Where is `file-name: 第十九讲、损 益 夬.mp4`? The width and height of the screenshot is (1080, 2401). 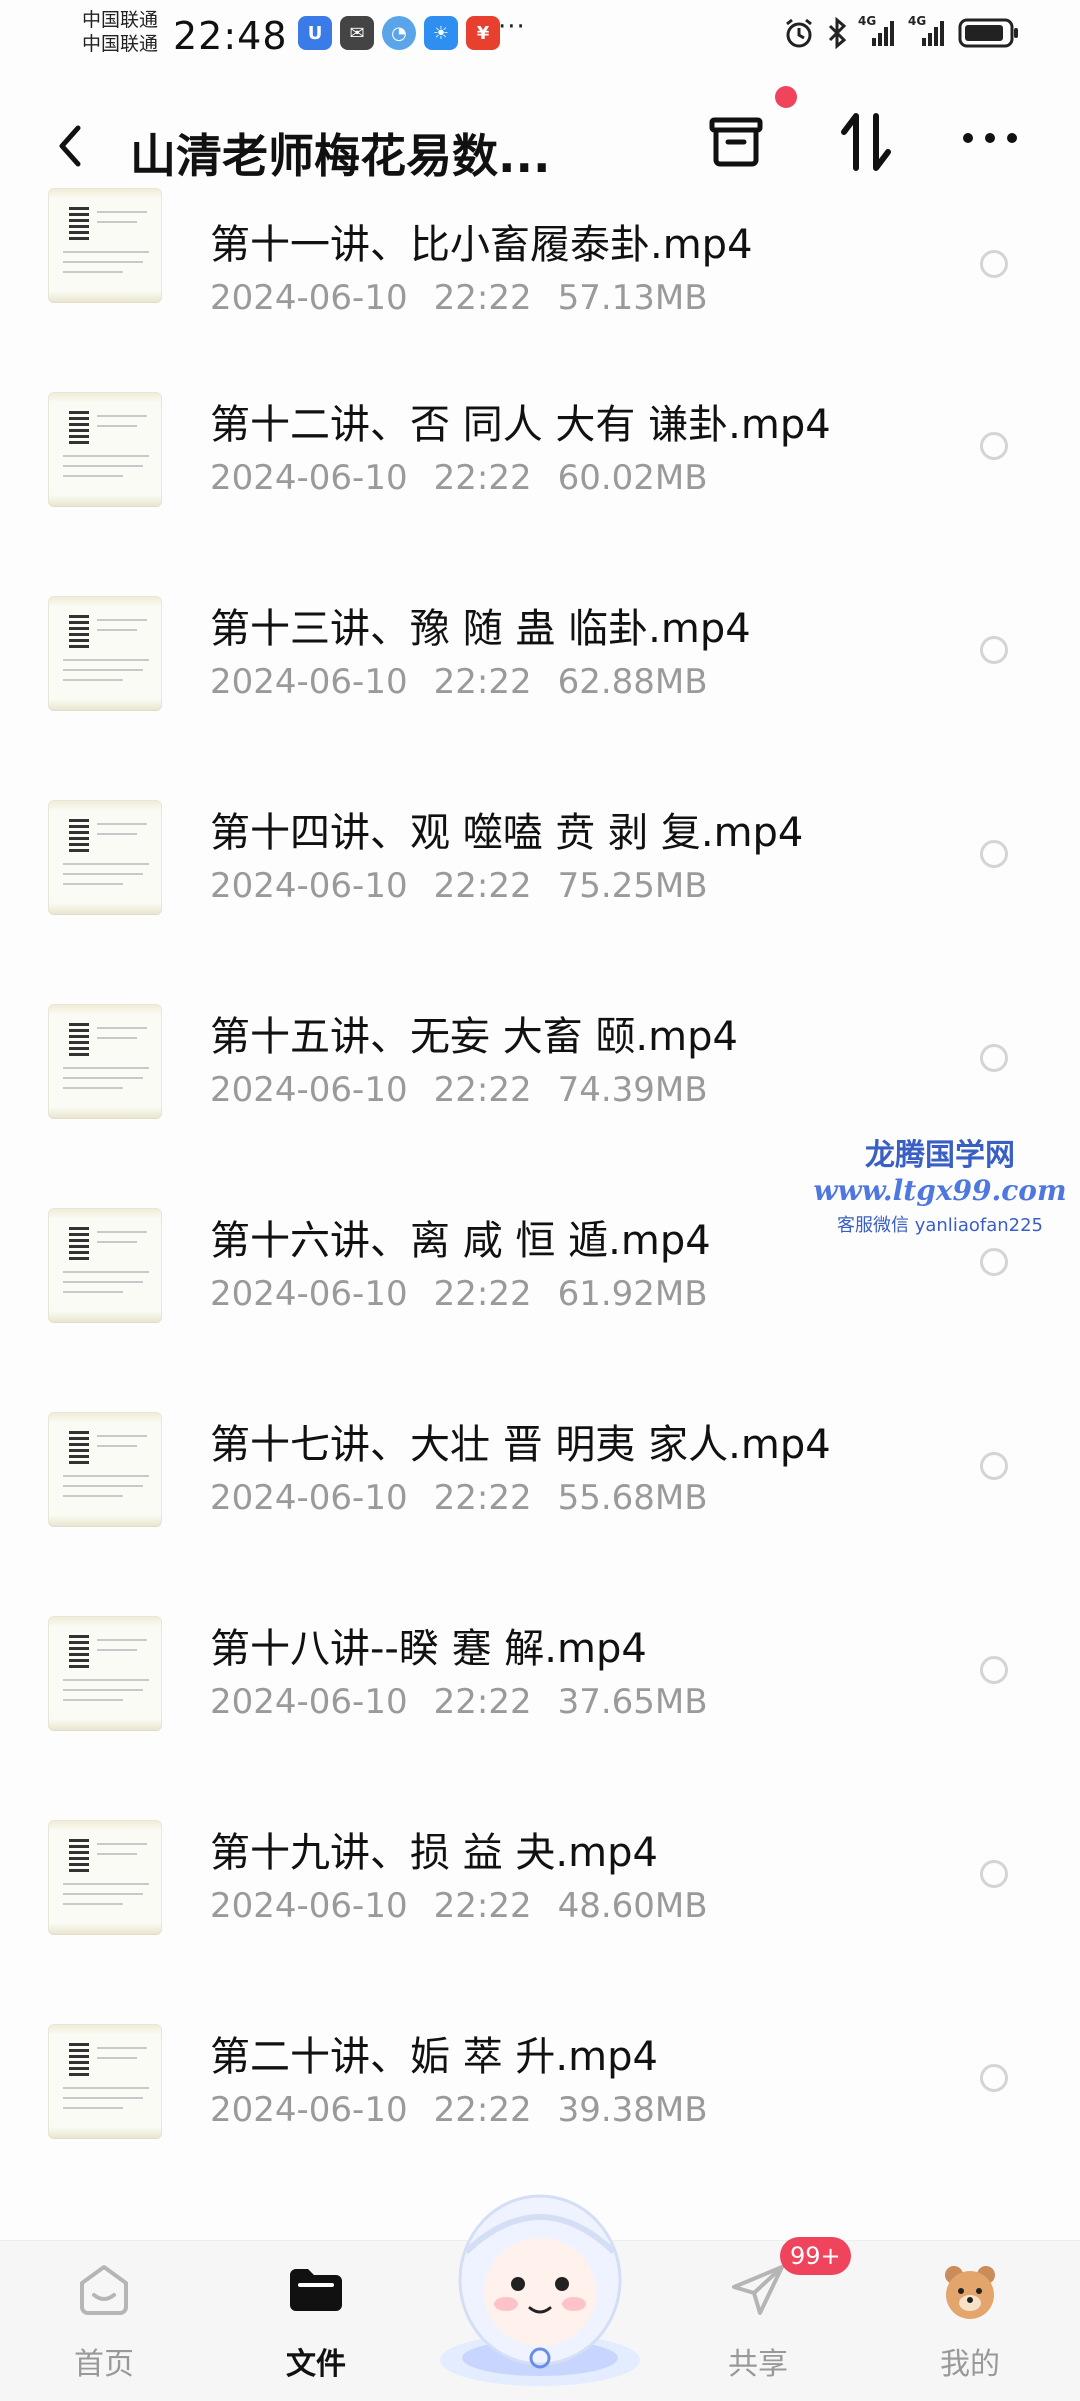
file-name: 第十九讲、损 益 夬.mp4 is located at coordinates (434, 1849).